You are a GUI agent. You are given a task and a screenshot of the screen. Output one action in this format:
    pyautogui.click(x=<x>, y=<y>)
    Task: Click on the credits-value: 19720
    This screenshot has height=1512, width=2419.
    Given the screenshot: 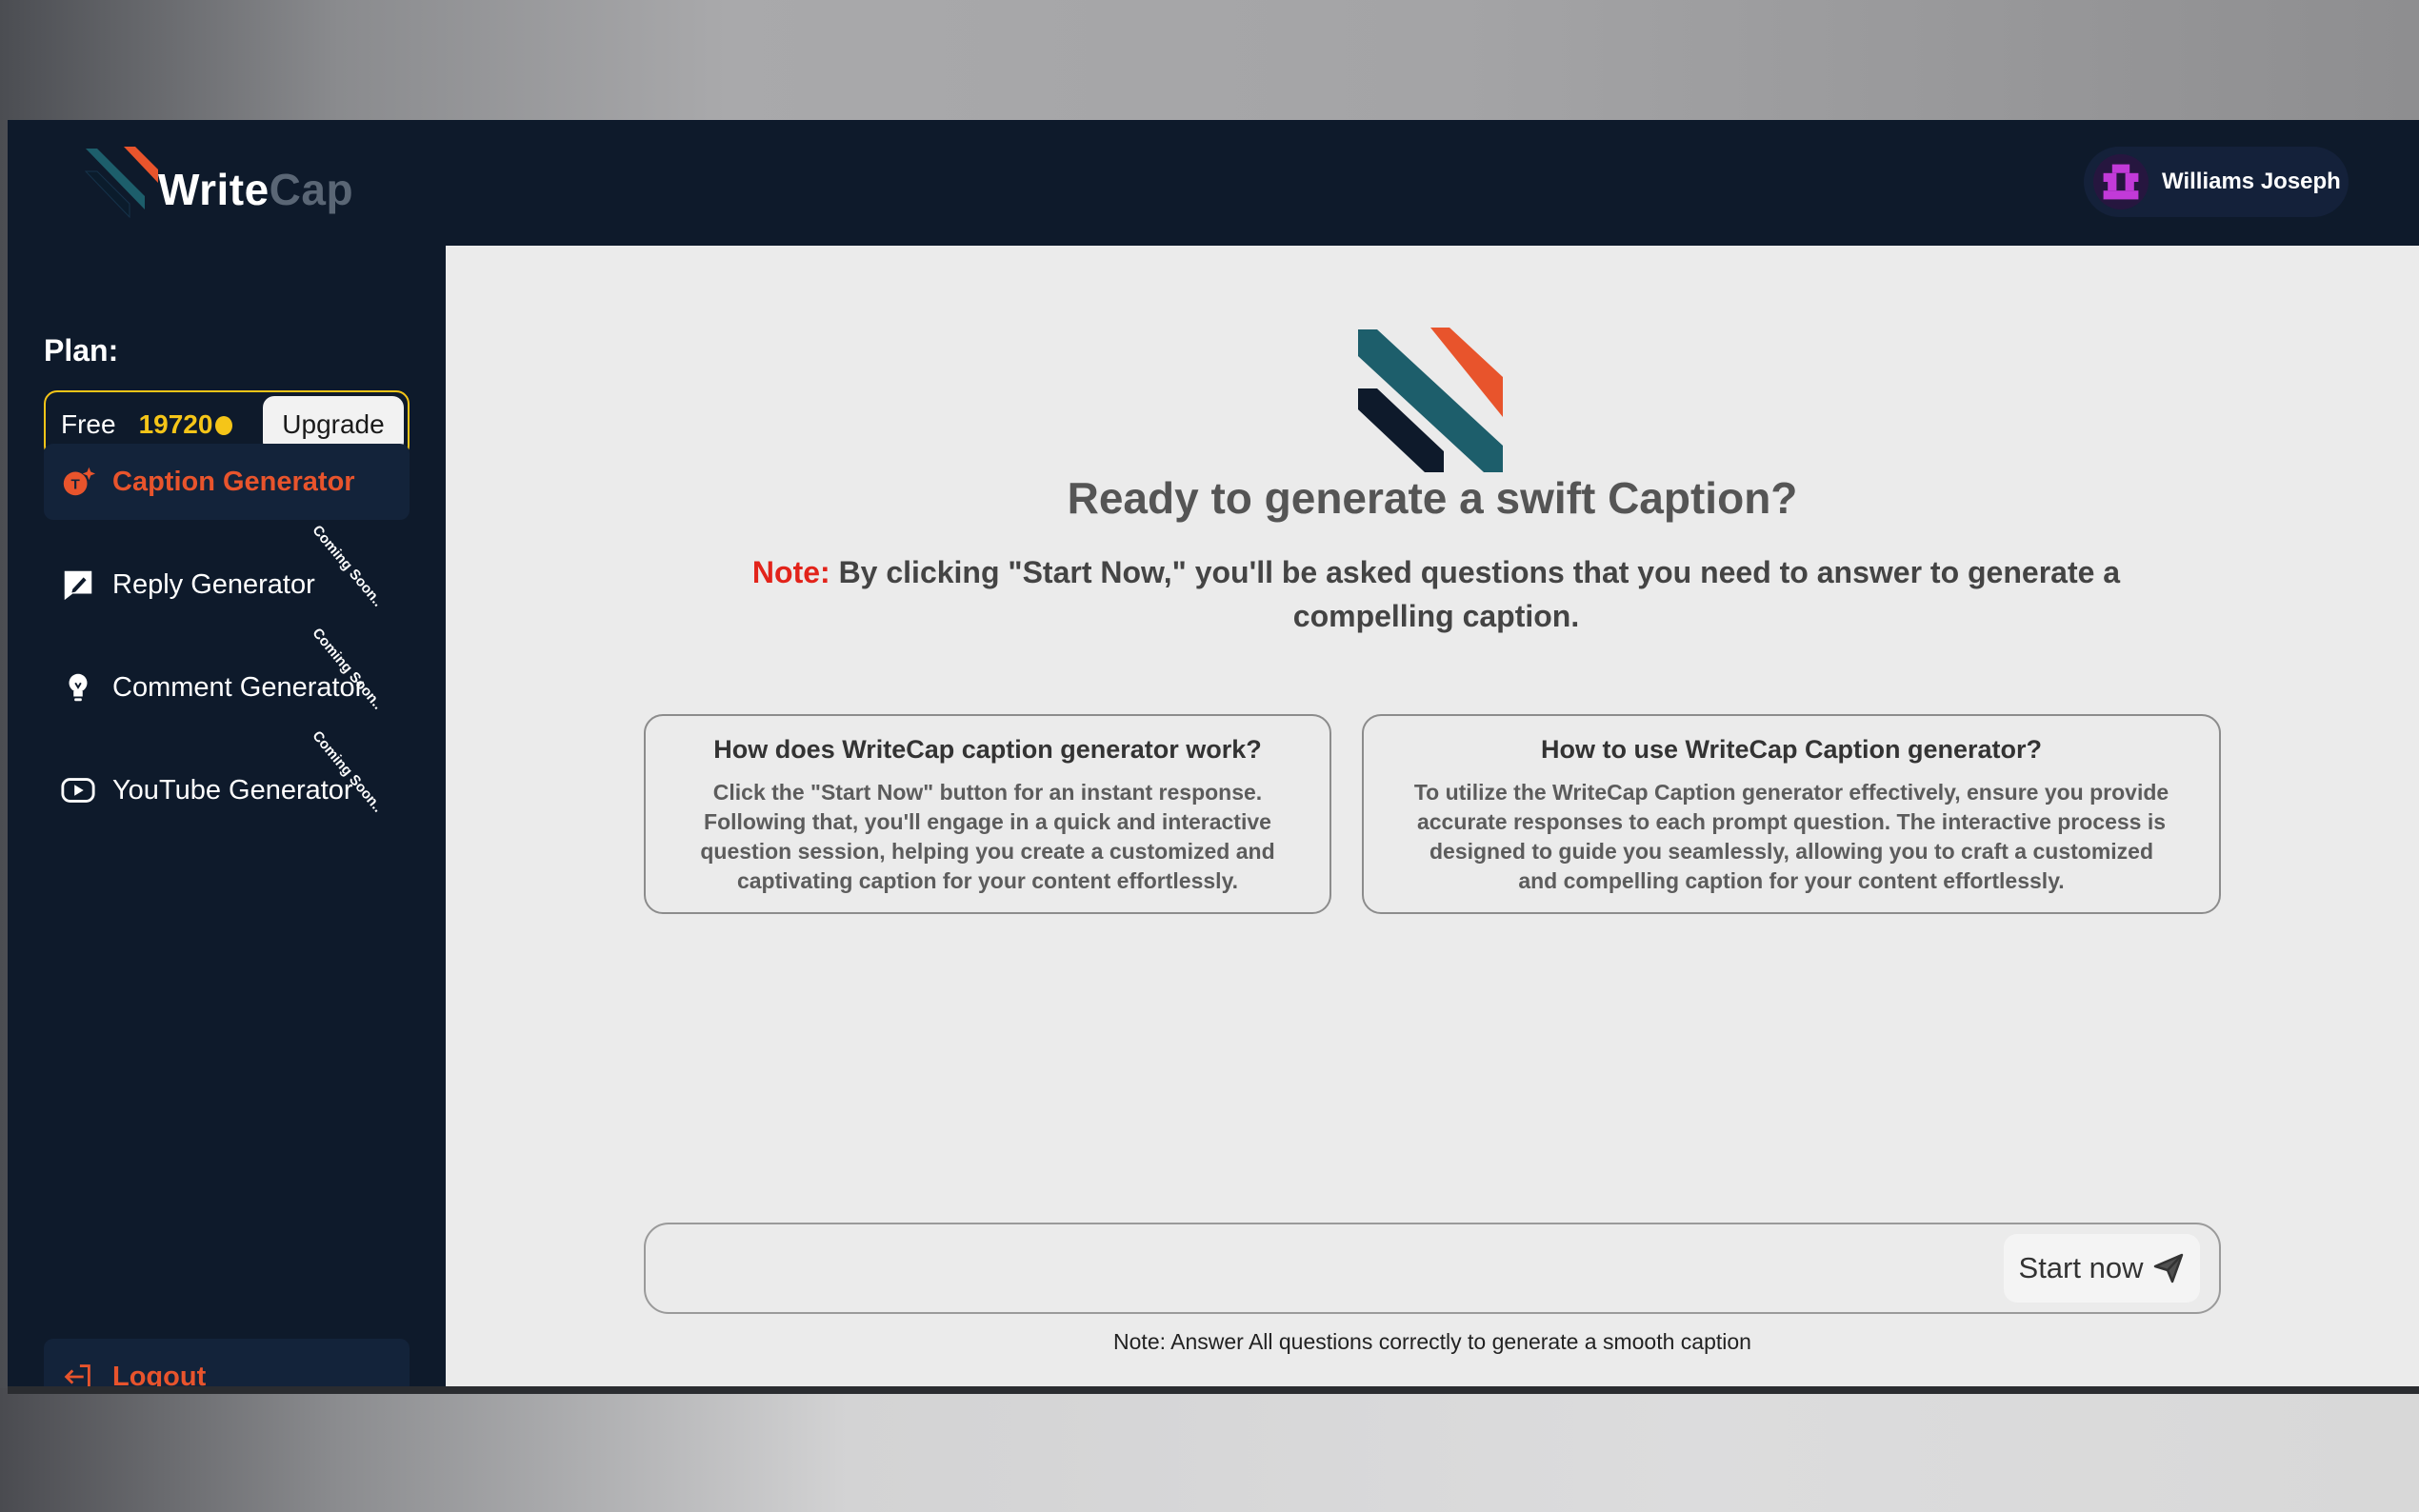 What is the action you would take?
    pyautogui.click(x=175, y=424)
    